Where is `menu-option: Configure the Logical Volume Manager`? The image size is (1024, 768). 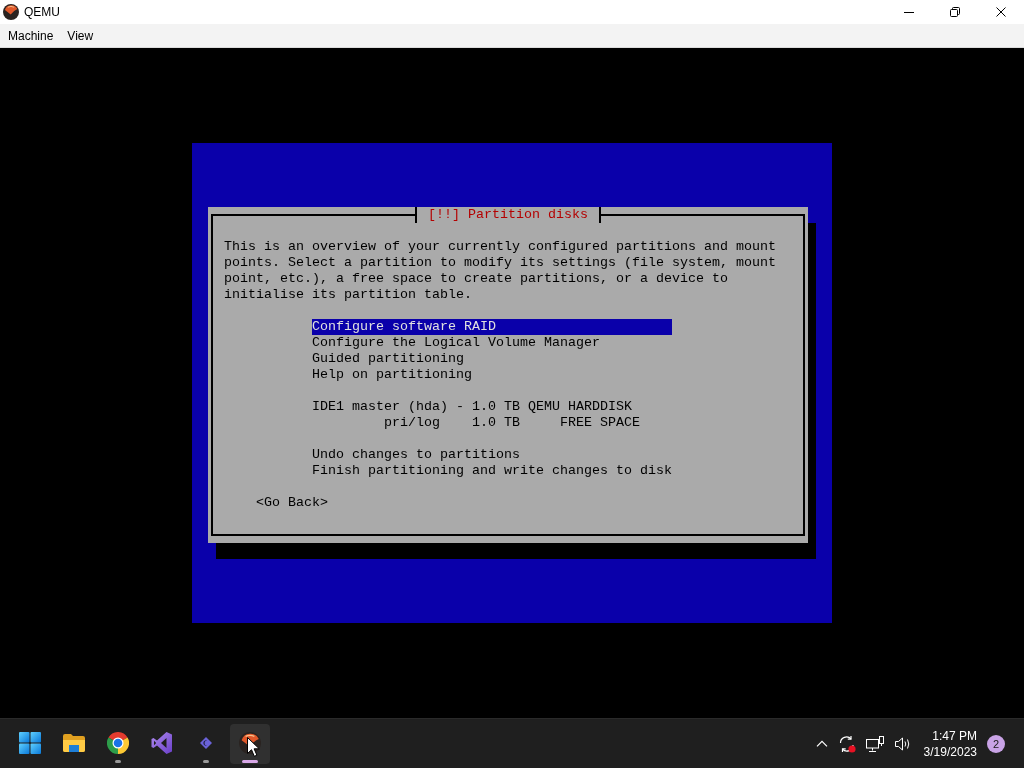
menu-option: Configure the Logical Volume Manager is located at coordinates (492, 343).